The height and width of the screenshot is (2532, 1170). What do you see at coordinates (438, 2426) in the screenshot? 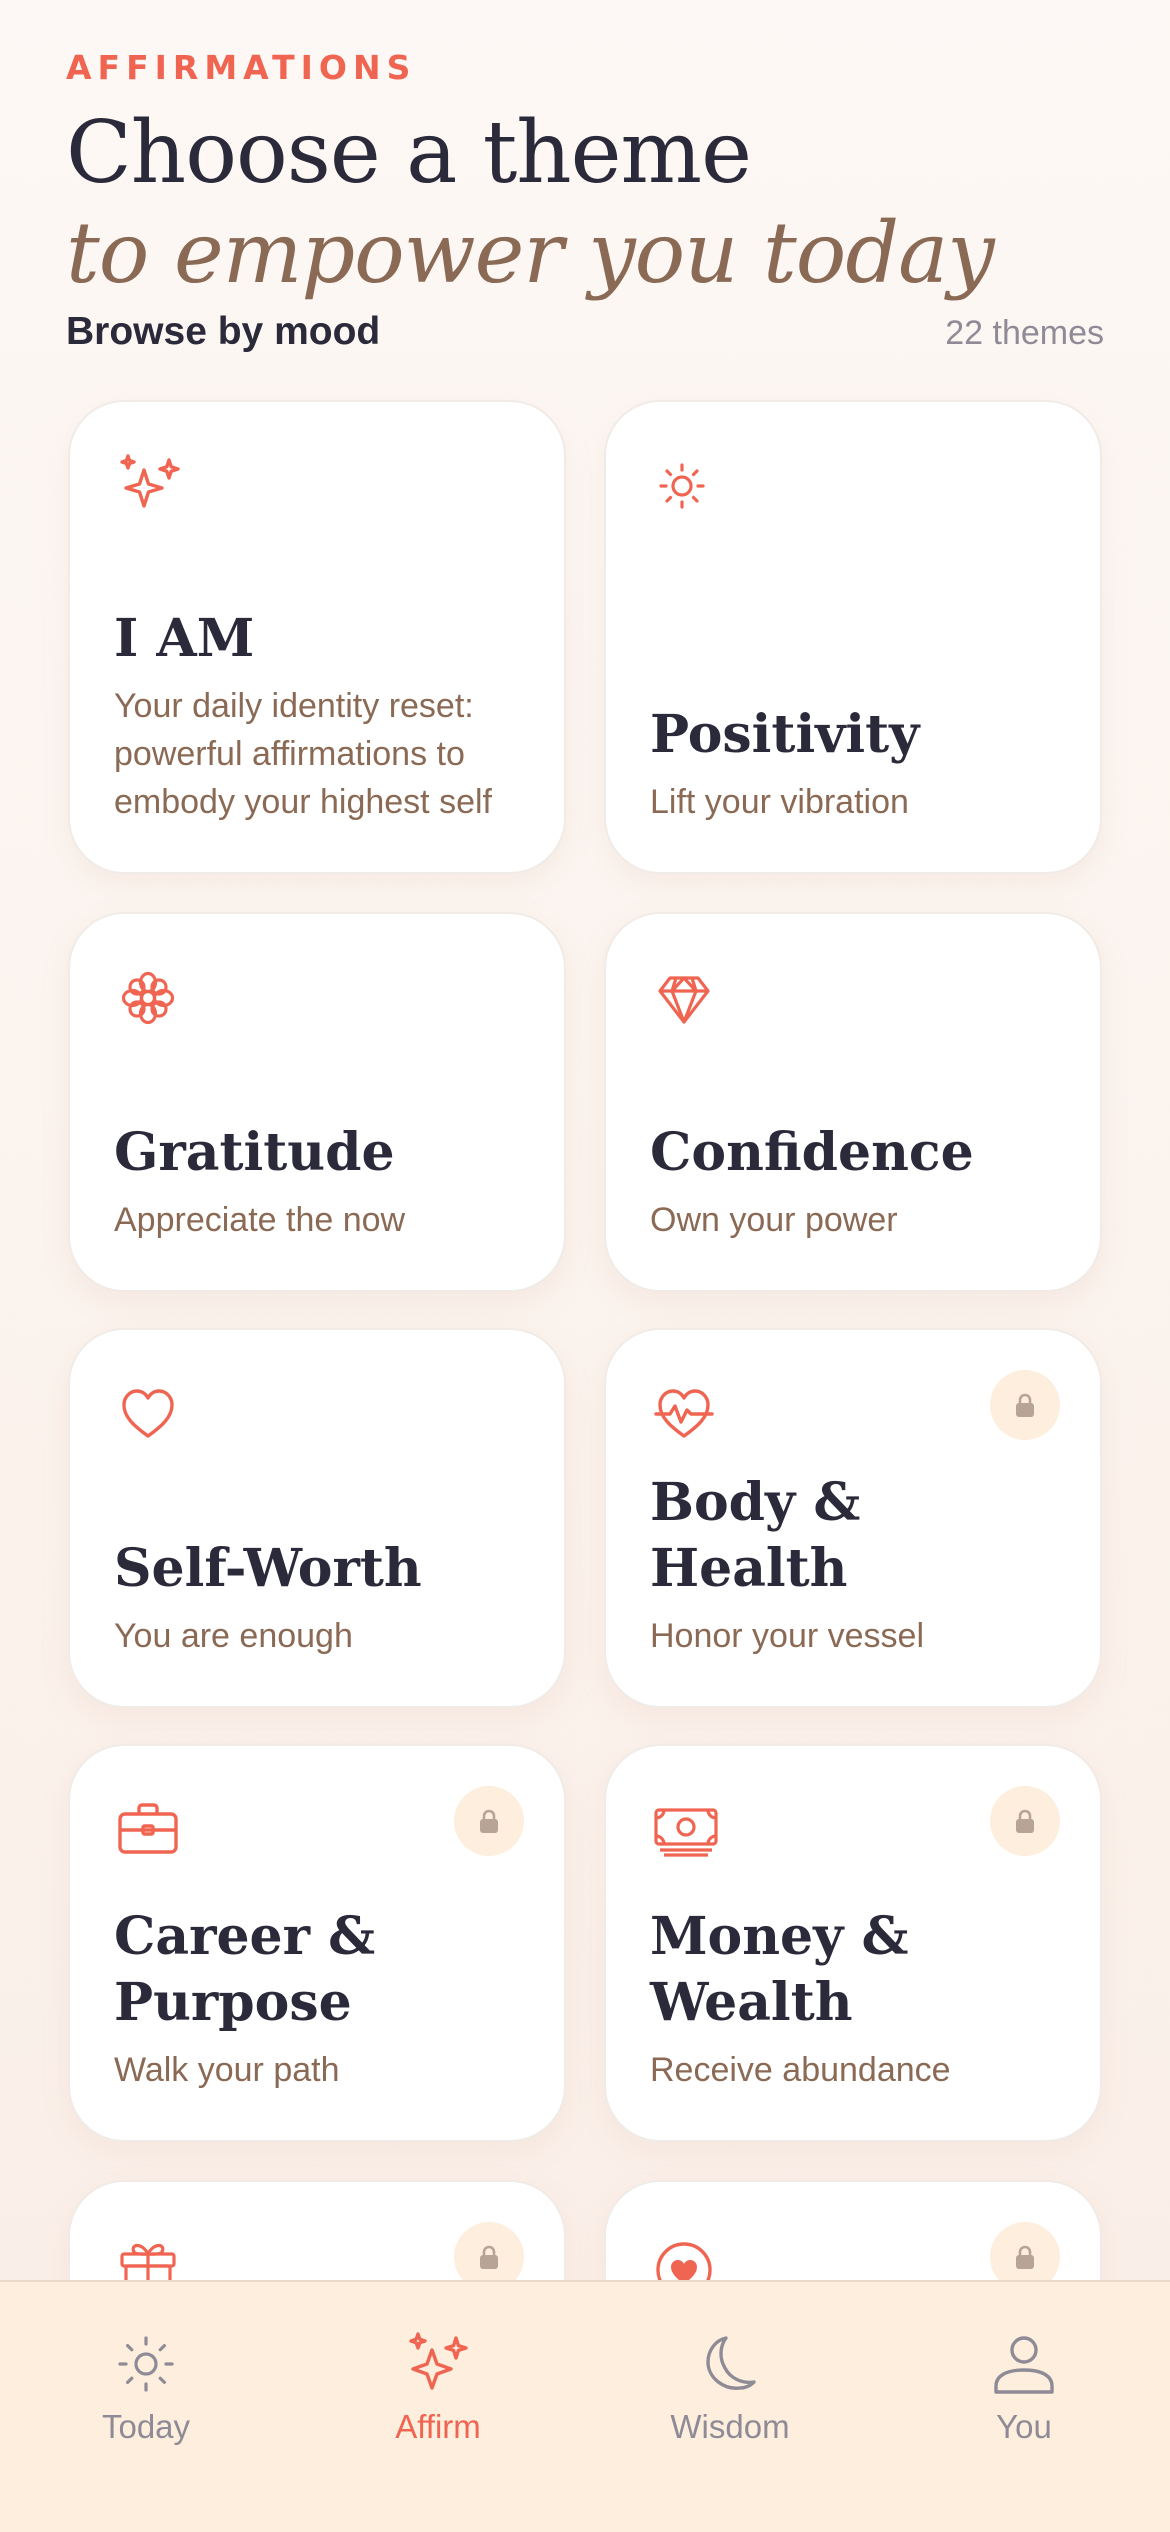
I see `tab-label: Affirm` at bounding box center [438, 2426].